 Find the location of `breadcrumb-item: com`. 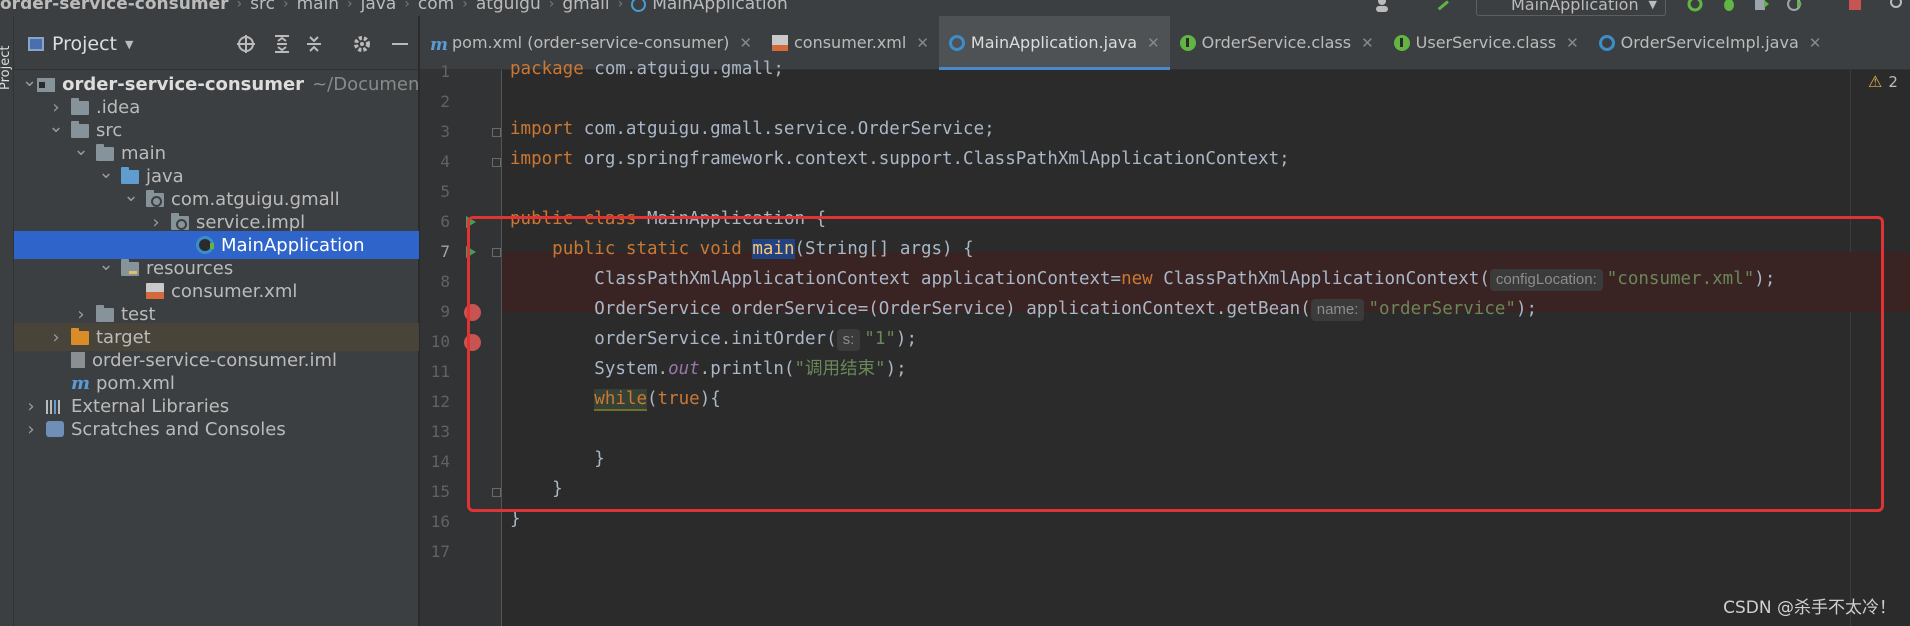

breadcrumb-item: com is located at coordinates (436, 7).